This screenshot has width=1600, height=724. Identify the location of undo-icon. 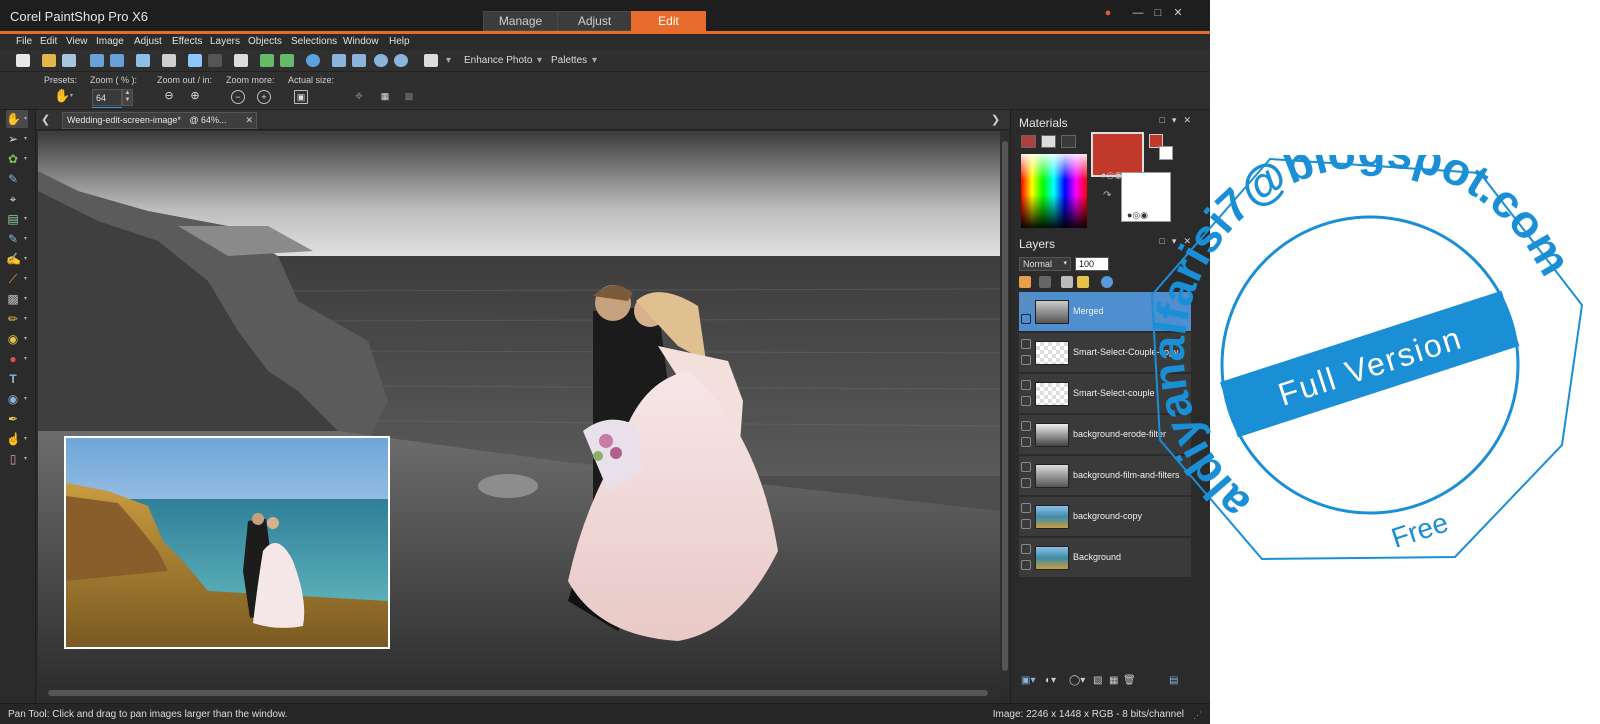
(195, 60).